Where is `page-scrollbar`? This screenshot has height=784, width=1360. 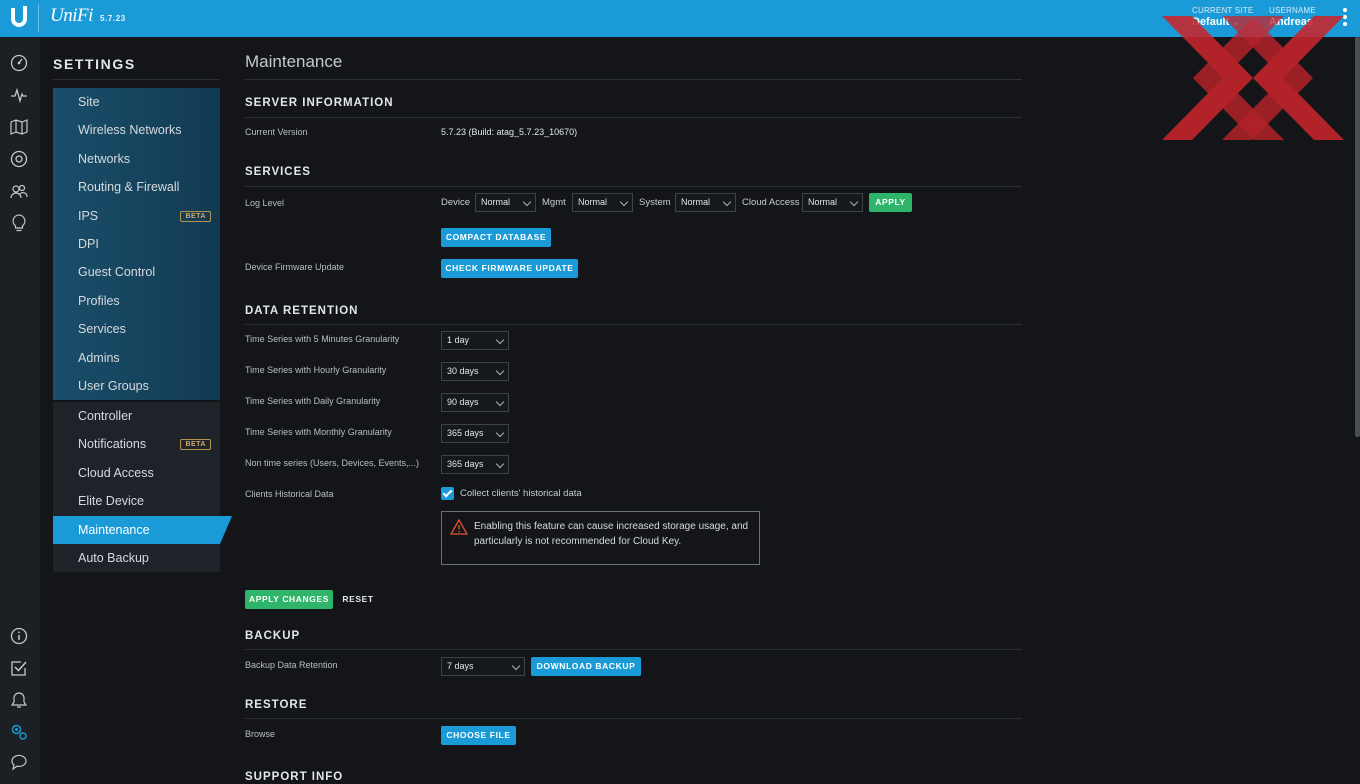 page-scrollbar is located at coordinates (1357, 237).